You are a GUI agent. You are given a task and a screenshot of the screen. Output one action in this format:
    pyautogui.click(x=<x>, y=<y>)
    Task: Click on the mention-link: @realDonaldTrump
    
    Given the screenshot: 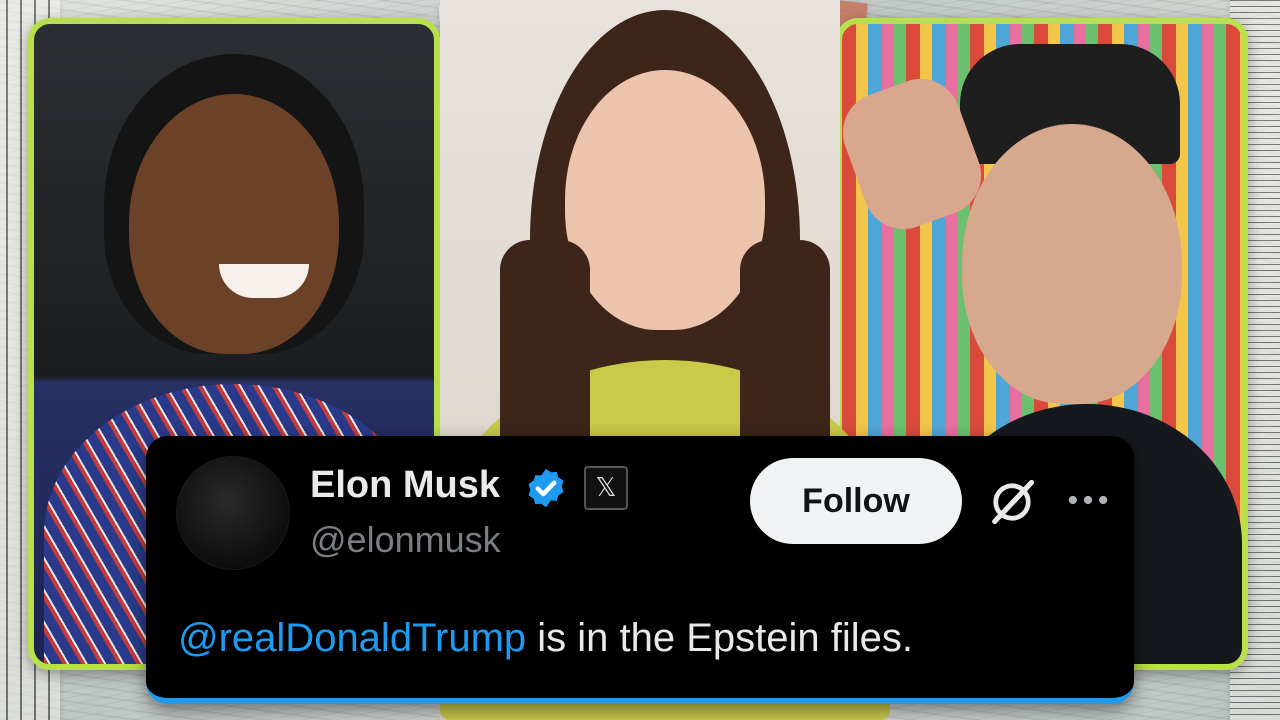 What is the action you would take?
    pyautogui.click(x=352, y=638)
    